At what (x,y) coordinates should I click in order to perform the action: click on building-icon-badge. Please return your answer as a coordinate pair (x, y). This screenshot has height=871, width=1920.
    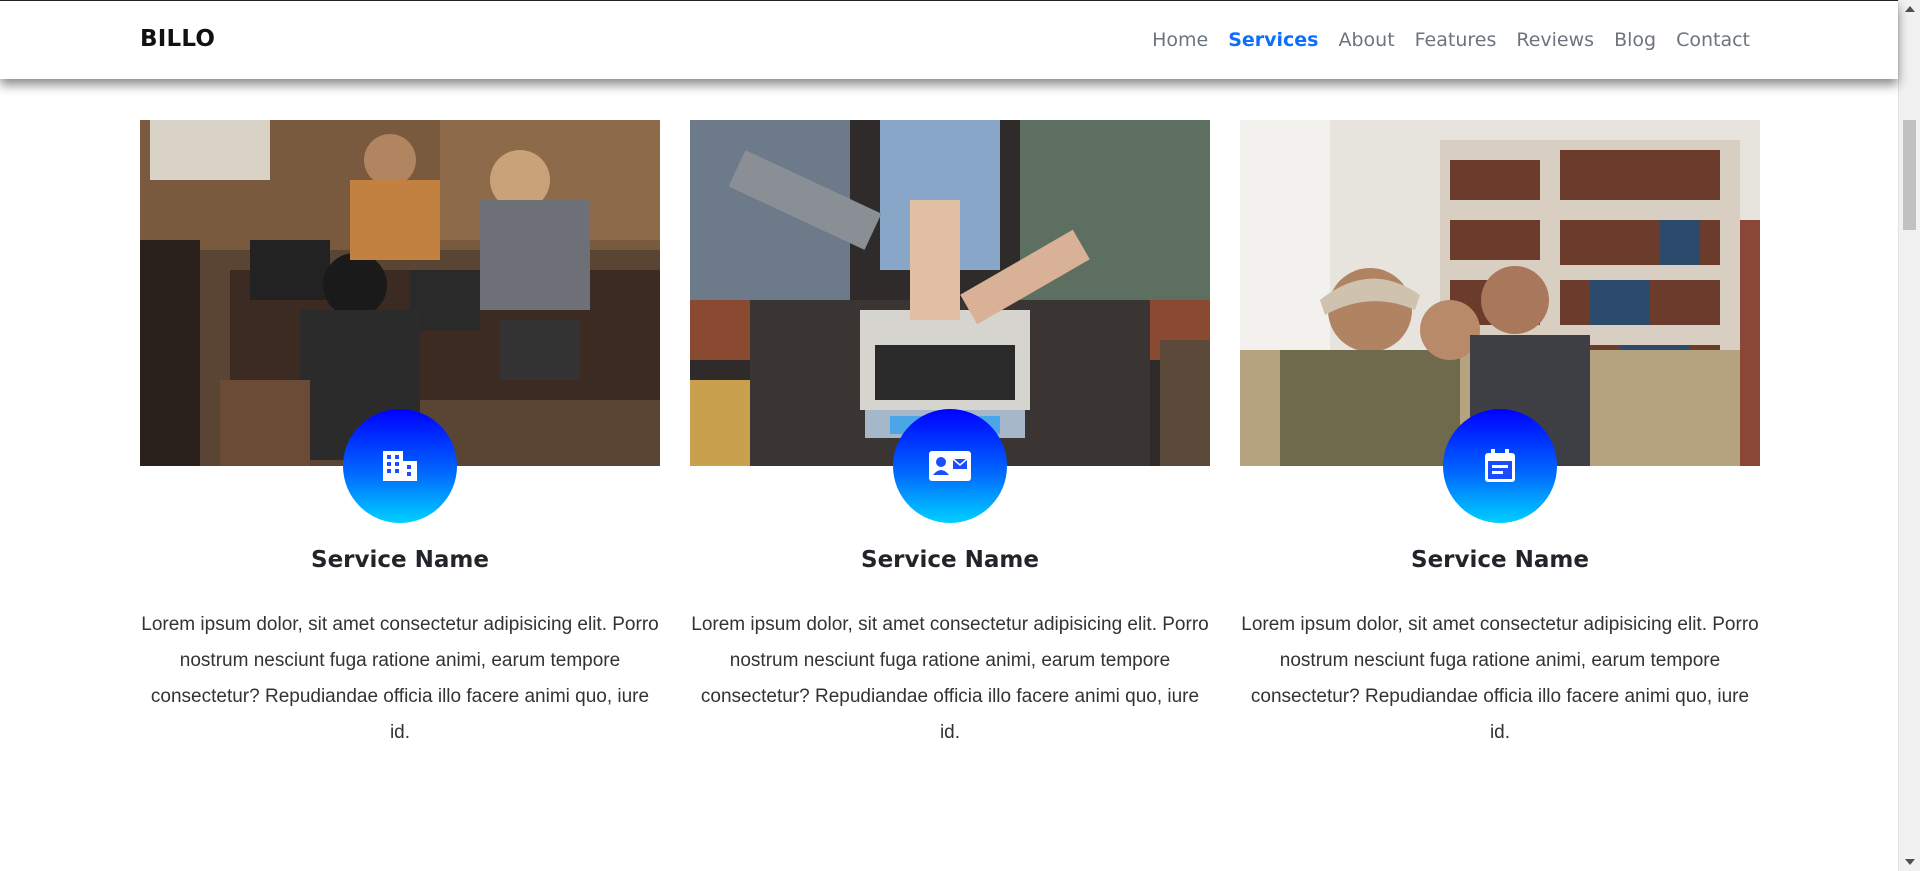
    Looking at the image, I should click on (400, 466).